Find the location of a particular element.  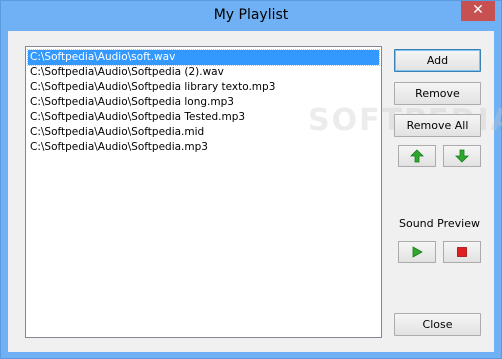

window-close-button: ✕ is located at coordinates (478, 11).